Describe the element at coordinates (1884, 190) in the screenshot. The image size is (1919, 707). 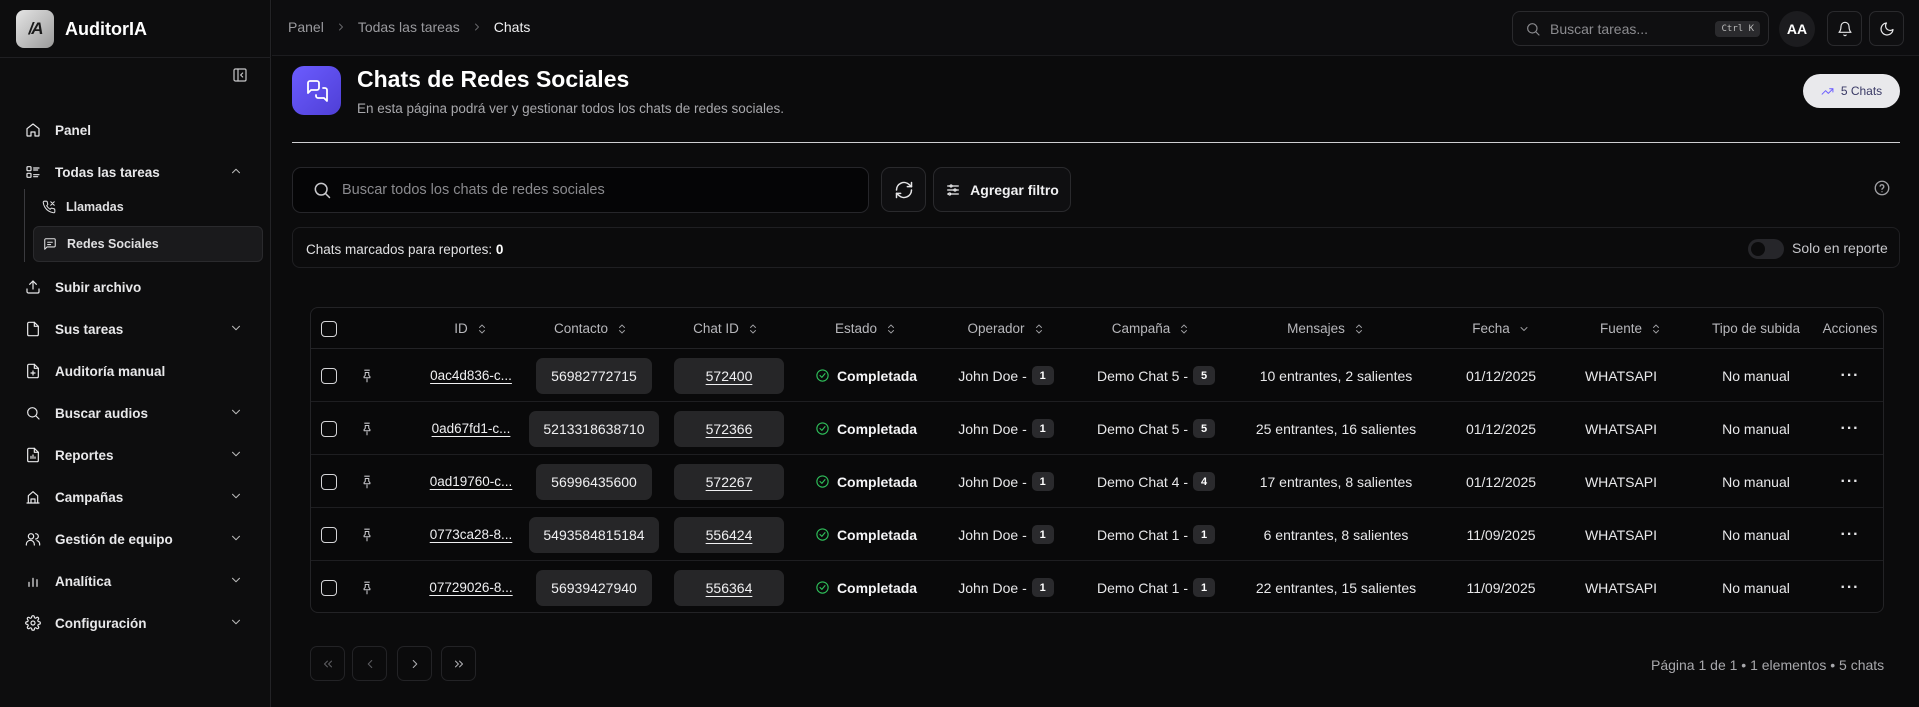
I see `help-icon` at that location.